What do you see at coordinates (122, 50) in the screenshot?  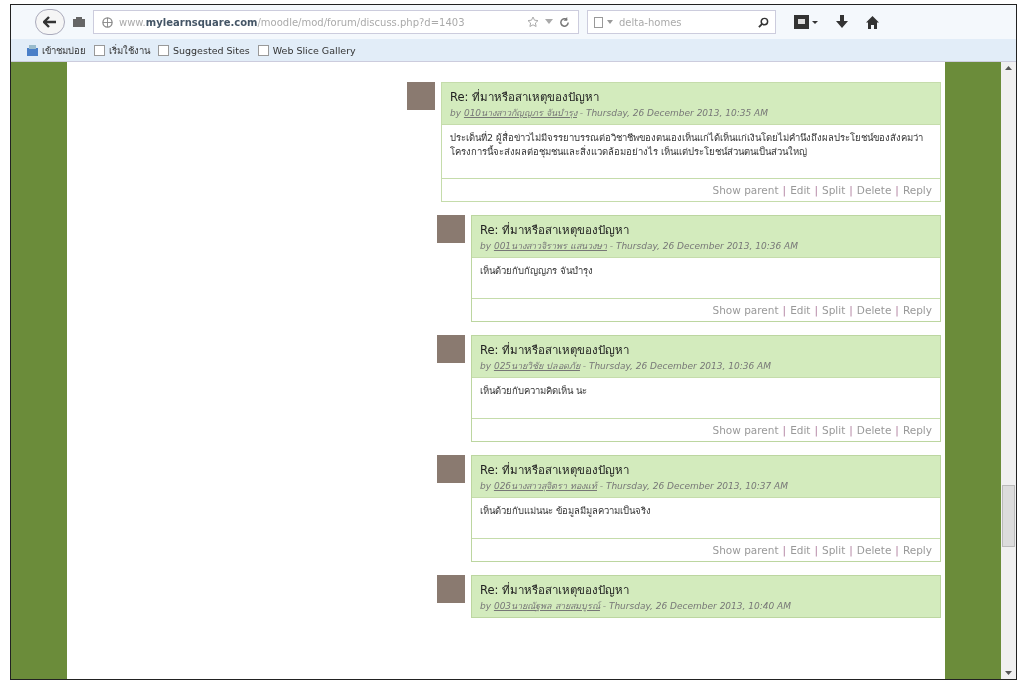 I see `bookmark-item: เริ่มใช้งาน` at bounding box center [122, 50].